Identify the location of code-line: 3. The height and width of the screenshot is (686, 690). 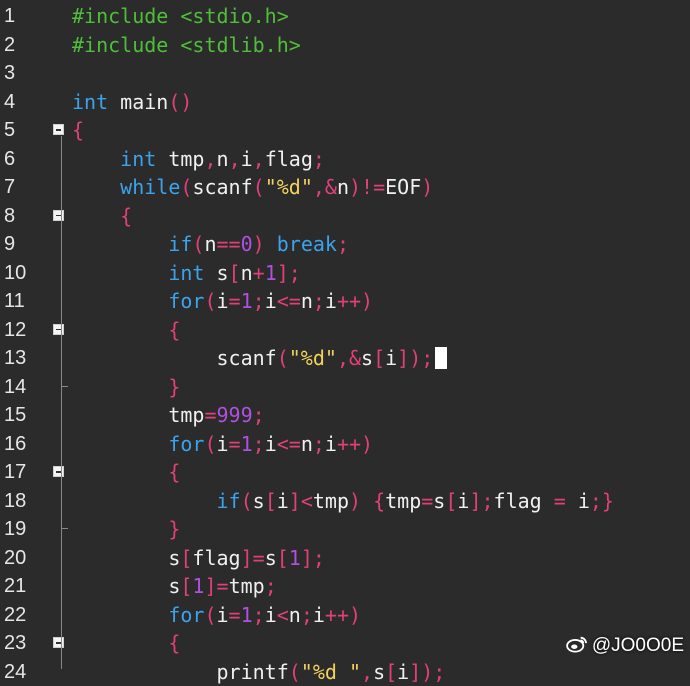
(345, 73).